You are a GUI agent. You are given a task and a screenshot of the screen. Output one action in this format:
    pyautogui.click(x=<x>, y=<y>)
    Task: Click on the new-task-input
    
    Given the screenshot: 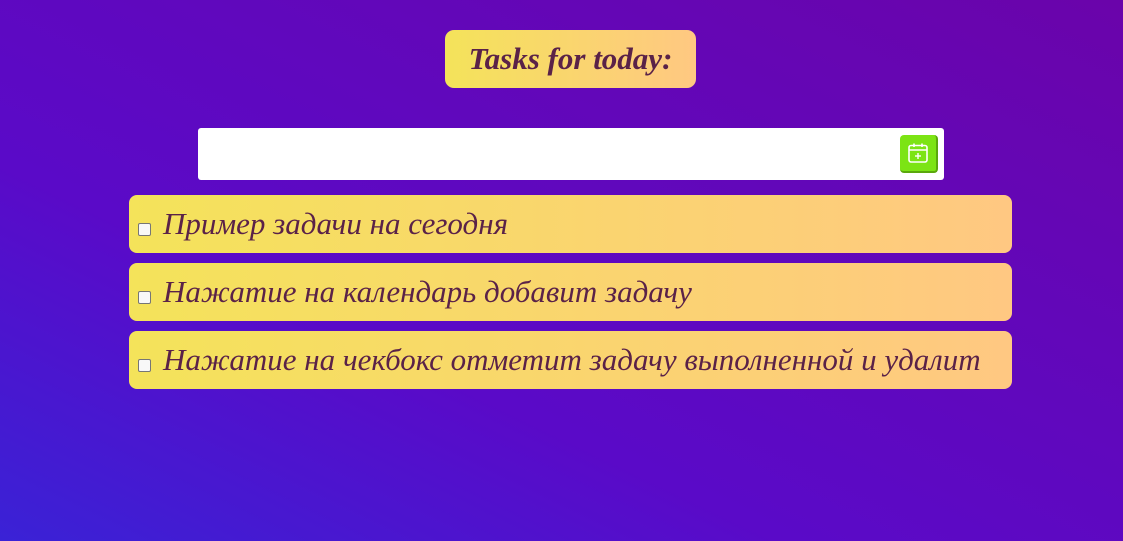 What is the action you would take?
    pyautogui.click(x=543, y=154)
    